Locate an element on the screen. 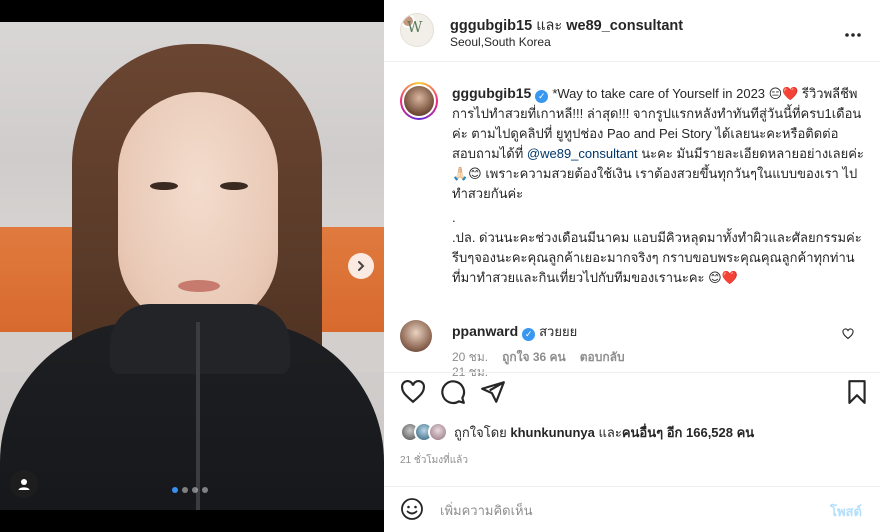 Image resolution: width=880 pixels, height=532 pixels. photo-collar is located at coordinates (200, 339).